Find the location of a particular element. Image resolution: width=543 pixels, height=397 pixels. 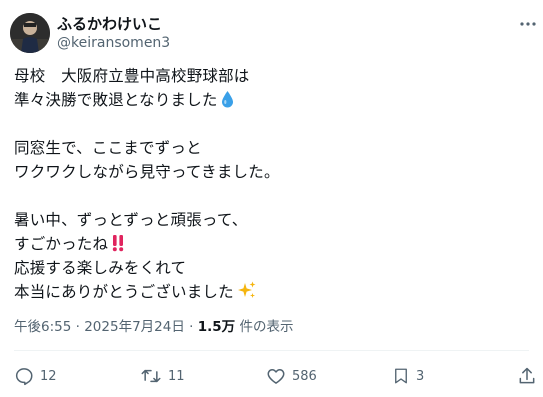

more-options-button is located at coordinates (528, 24).